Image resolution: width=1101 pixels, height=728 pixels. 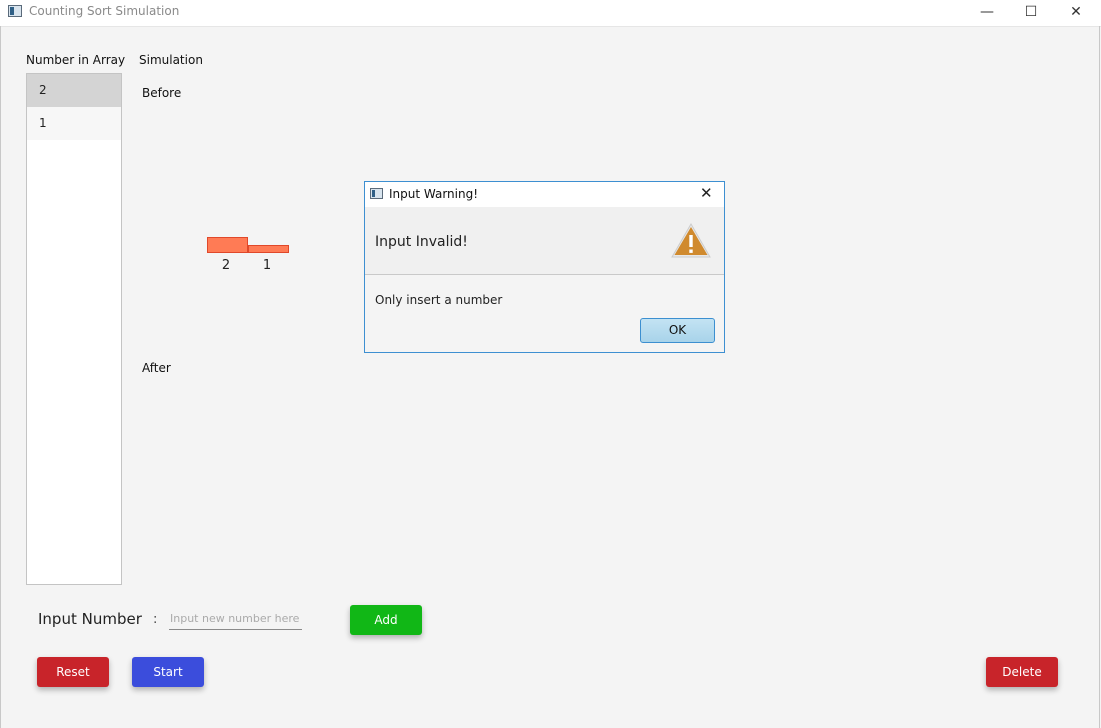 What do you see at coordinates (90, 619) in the screenshot?
I see `input-number-label: Input Number` at bounding box center [90, 619].